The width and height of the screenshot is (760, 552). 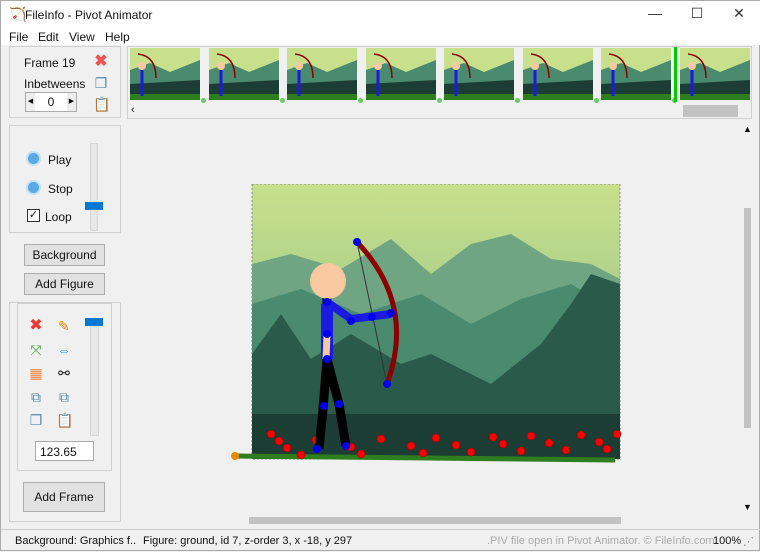 I want to click on frame-label: Frame 19, so click(x=50, y=63).